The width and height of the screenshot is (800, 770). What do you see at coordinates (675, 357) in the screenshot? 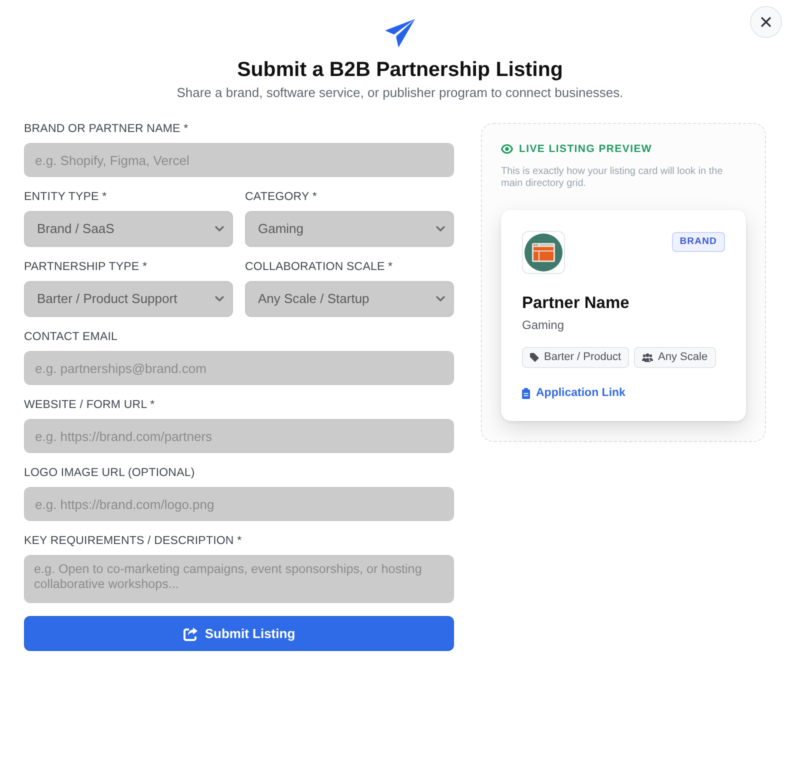
I see `info-tag: Any Scale` at bounding box center [675, 357].